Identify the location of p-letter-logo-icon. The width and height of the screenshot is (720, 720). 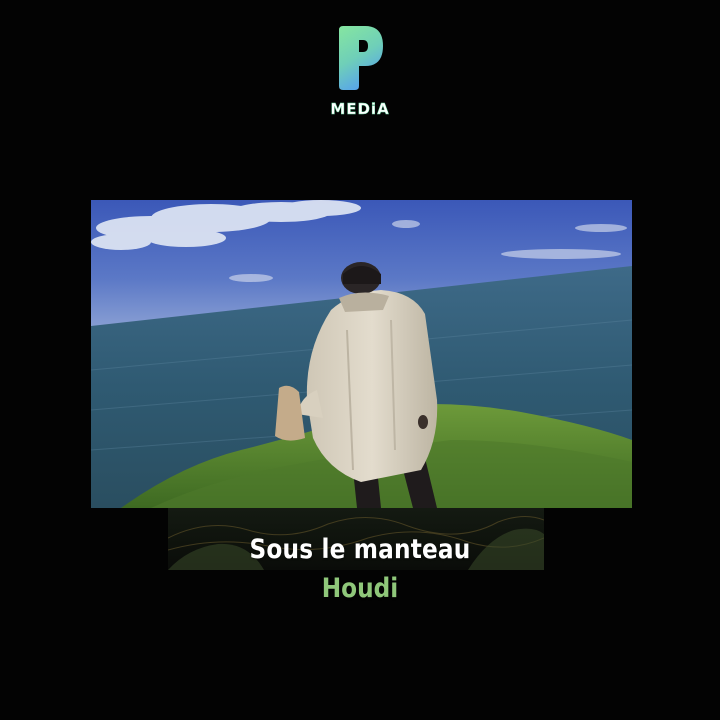
(360, 58).